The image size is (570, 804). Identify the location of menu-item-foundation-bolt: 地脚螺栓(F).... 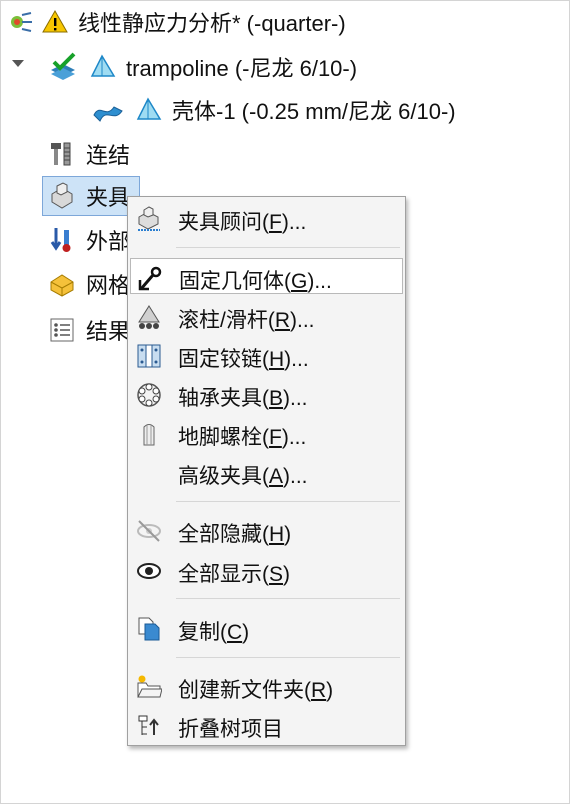
(266, 433).